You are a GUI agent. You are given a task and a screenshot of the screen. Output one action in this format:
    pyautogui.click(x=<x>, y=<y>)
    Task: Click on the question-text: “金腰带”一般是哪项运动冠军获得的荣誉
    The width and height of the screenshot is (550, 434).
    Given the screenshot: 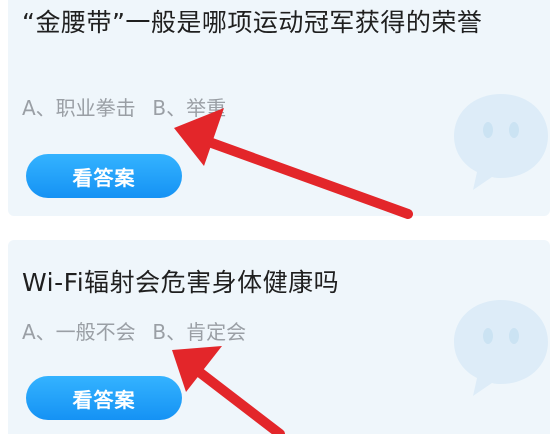 What is the action you would take?
    pyautogui.click(x=252, y=22)
    